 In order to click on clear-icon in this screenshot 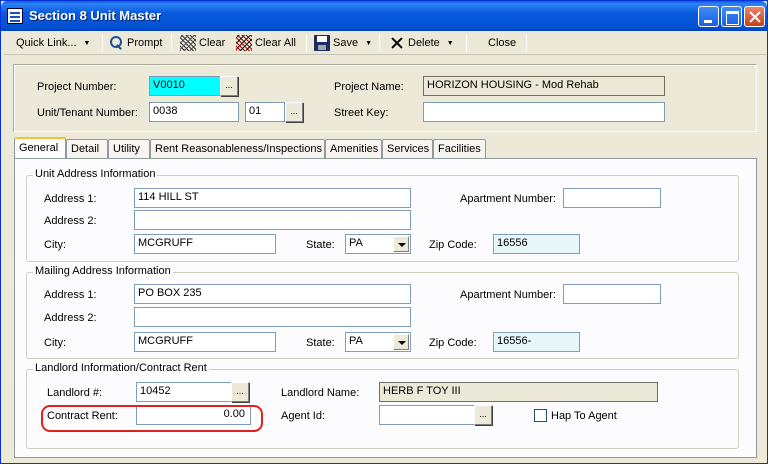, I will do `click(188, 43)`.